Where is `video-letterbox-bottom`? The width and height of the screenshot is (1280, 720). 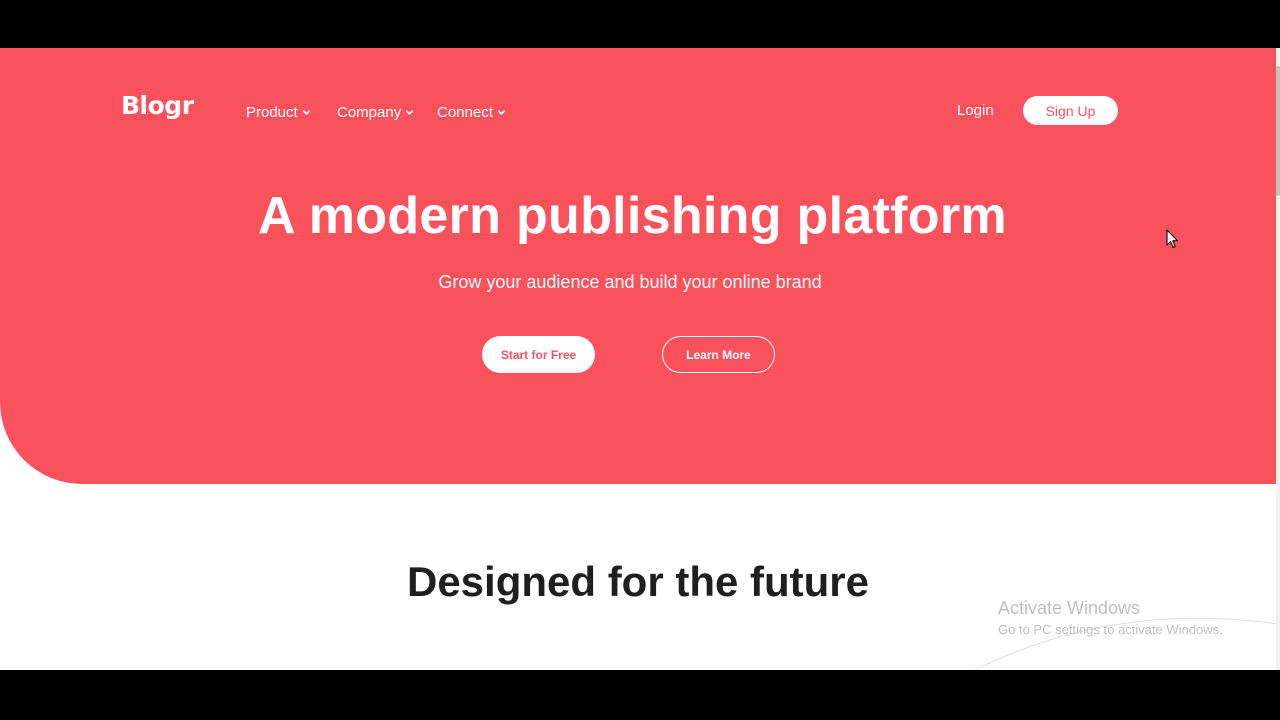
video-letterbox-bottom is located at coordinates (640, 695).